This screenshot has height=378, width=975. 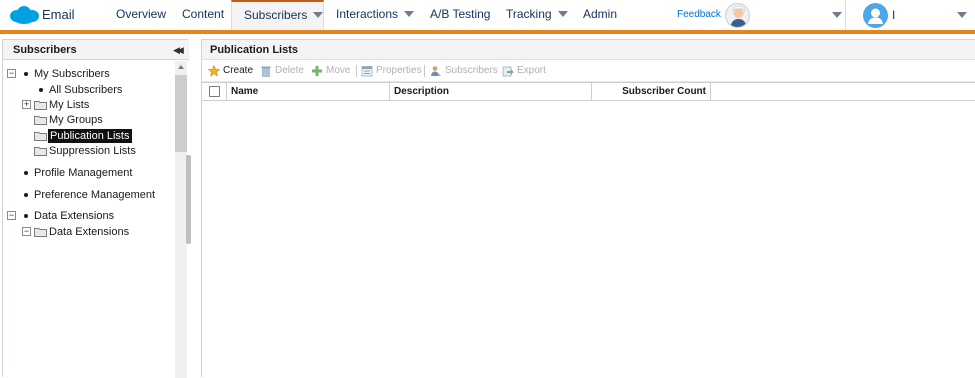 What do you see at coordinates (238, 70) in the screenshot?
I see `create-label: Create` at bounding box center [238, 70].